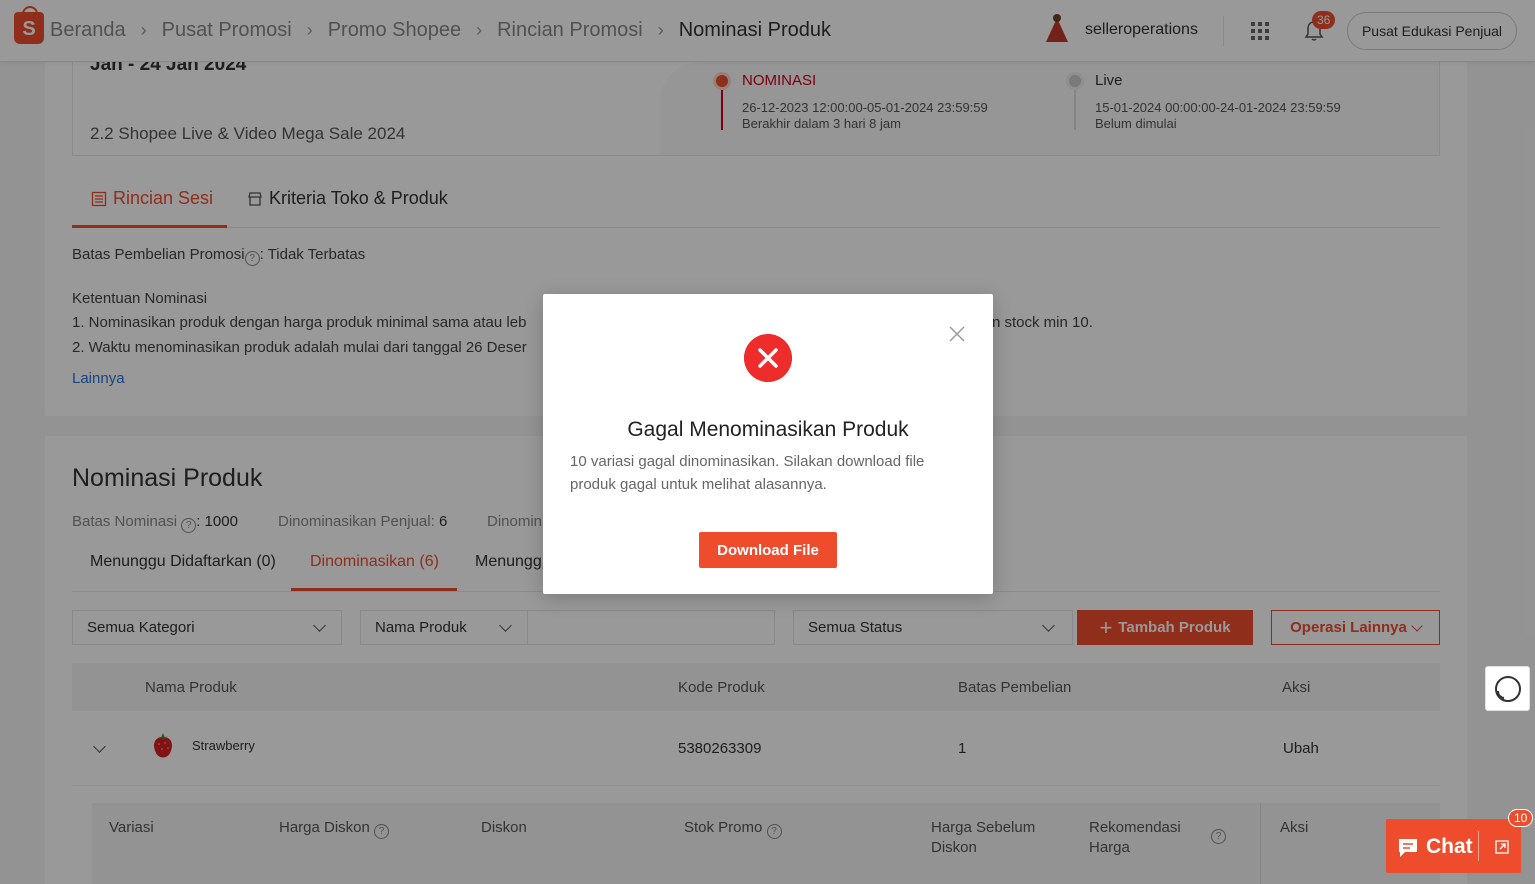 This screenshot has width=1535, height=884. I want to click on chat-button: Chat 10, so click(1460, 841).